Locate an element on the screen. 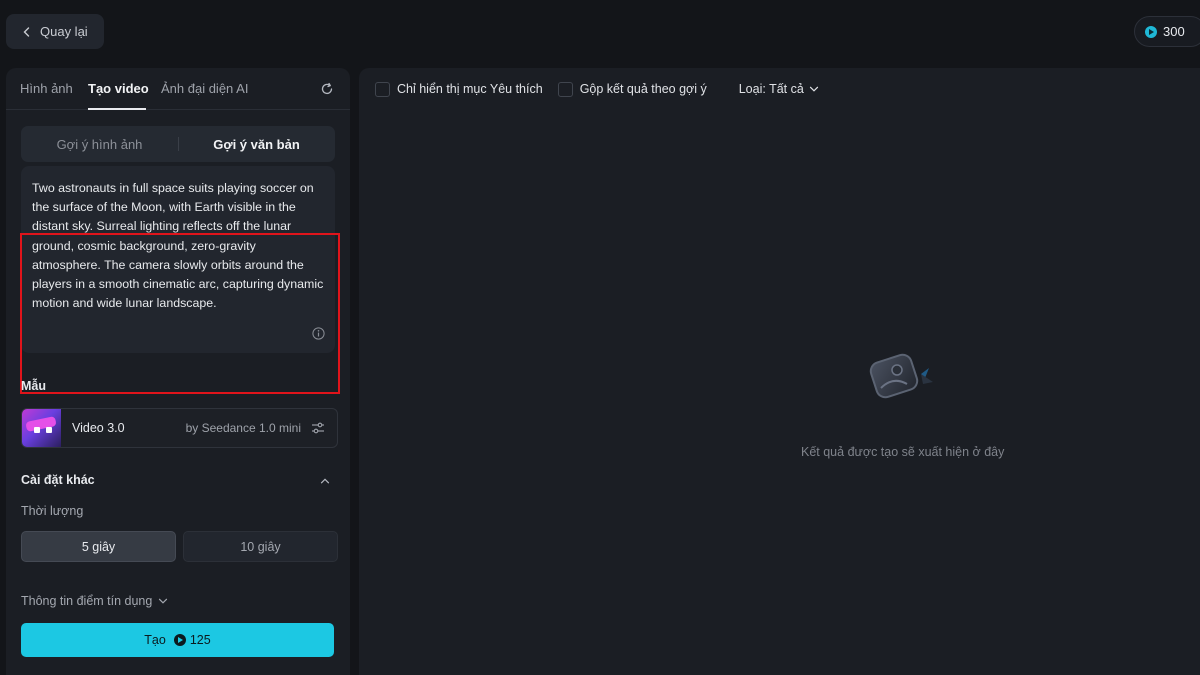 This screenshot has height=675, width=1200. active-tab-indicator is located at coordinates (117, 109).